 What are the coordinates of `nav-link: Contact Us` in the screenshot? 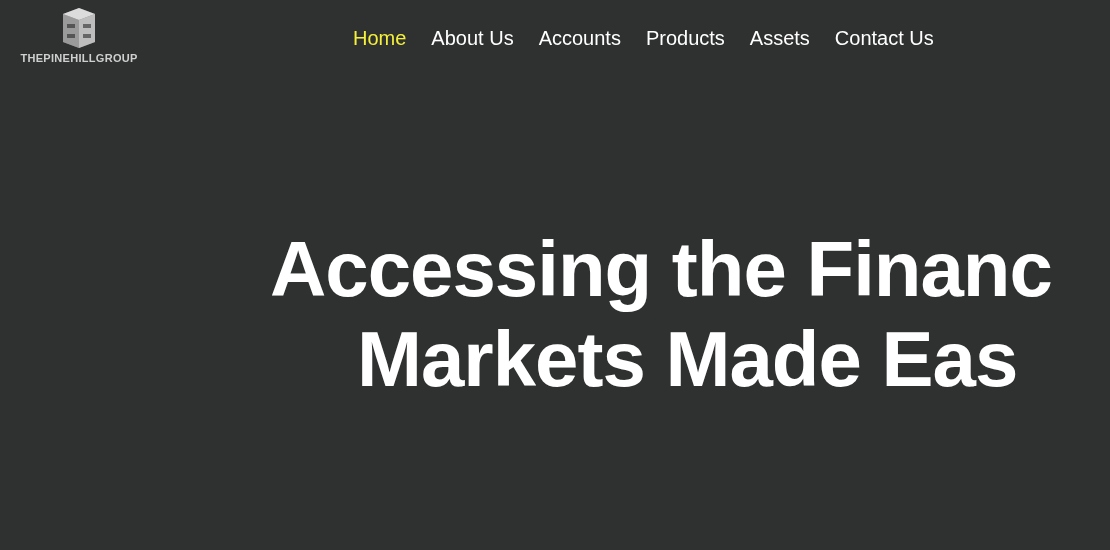 It's located at (884, 38).